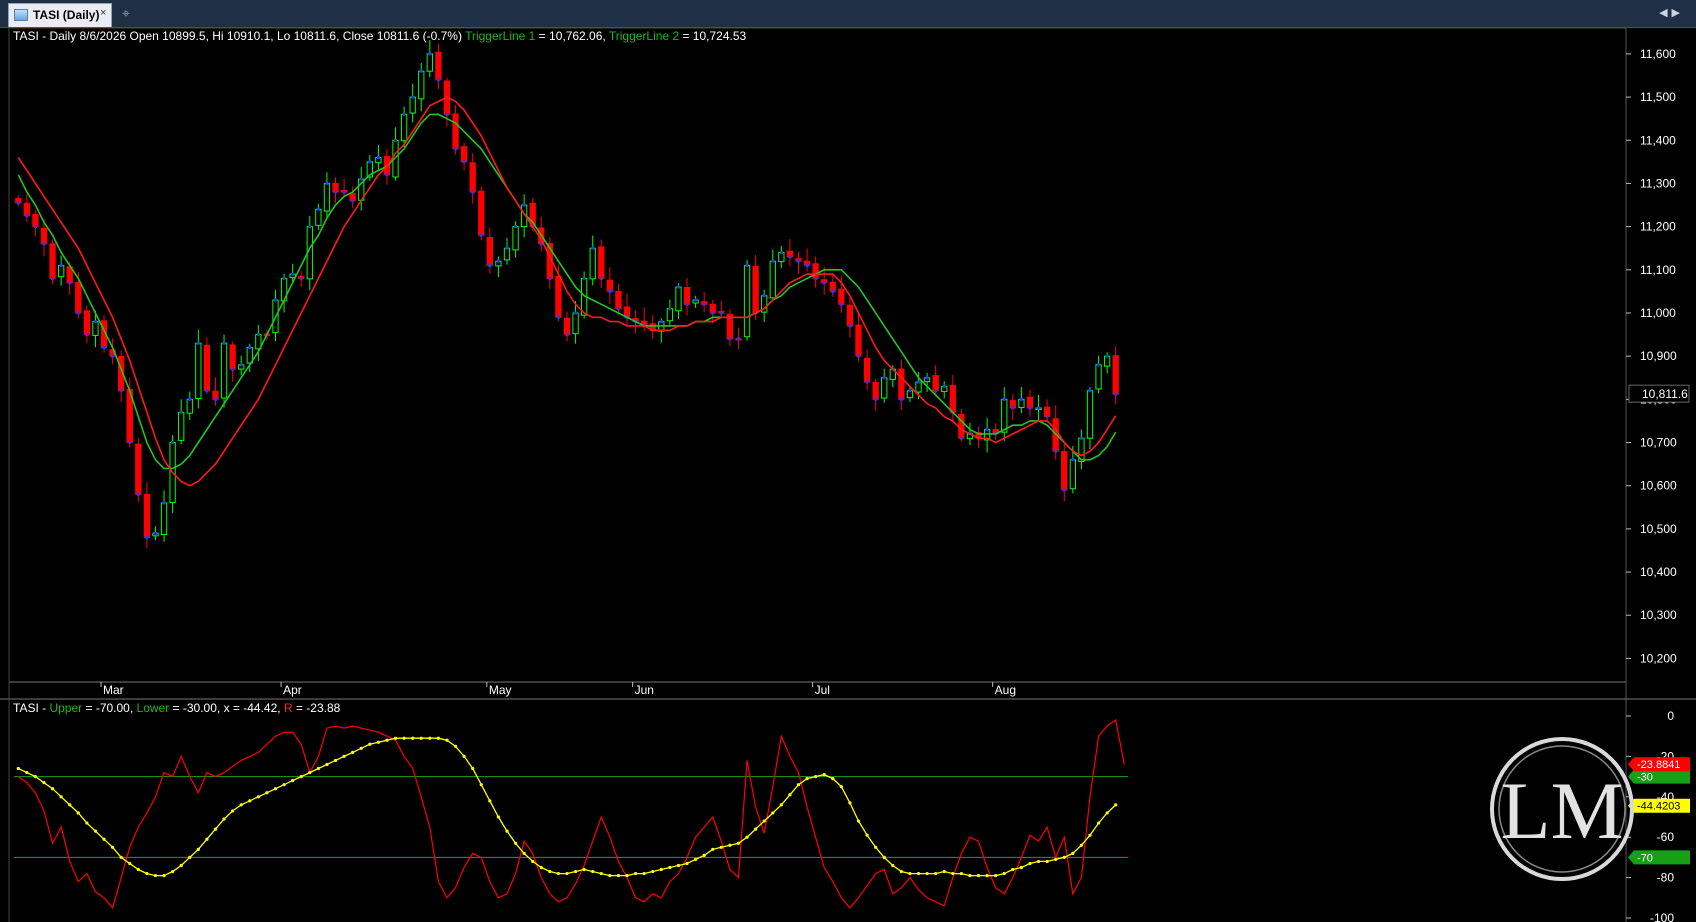 This screenshot has width=1696, height=922. Describe the element at coordinates (1666, 837) in the screenshot. I see `indicator-tick-label: -60` at that location.